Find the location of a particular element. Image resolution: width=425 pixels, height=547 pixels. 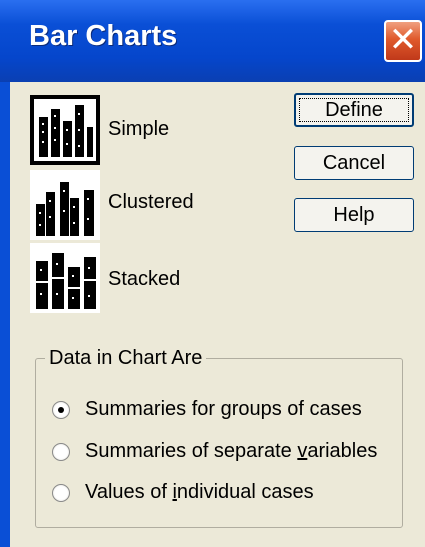

radio-individual-cases-label: Values of individual cases is located at coordinates (199, 492).